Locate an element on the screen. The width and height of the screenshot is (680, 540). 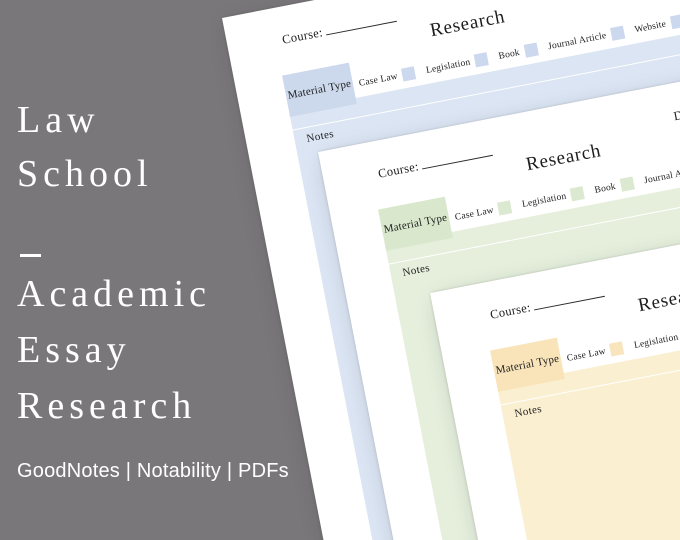
date-label: Date: is located at coordinates (676, 114).